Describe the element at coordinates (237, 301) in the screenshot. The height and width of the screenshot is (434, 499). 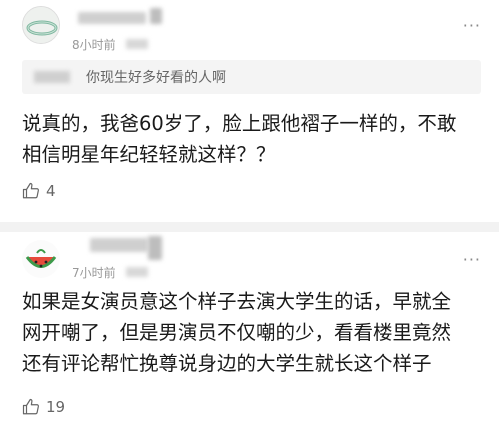
I see `comment-line: 如果是女演员意这个样子去演大学生的话，早就全` at that location.